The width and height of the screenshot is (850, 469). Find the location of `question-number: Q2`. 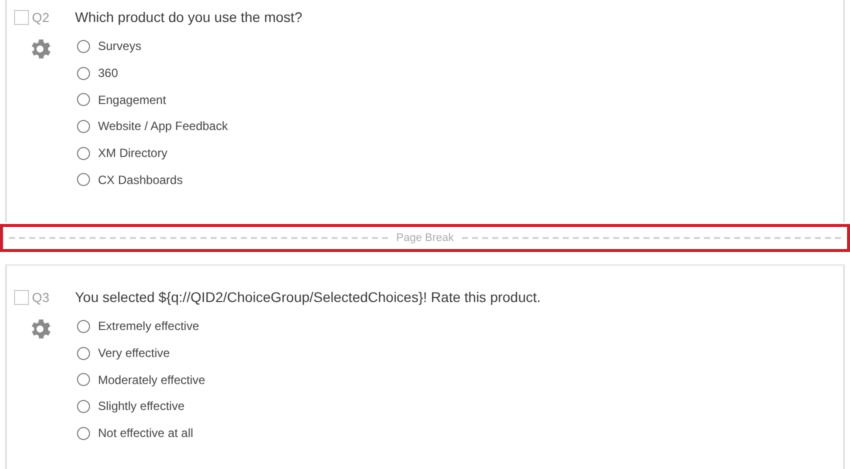

question-number: Q2 is located at coordinates (41, 17).